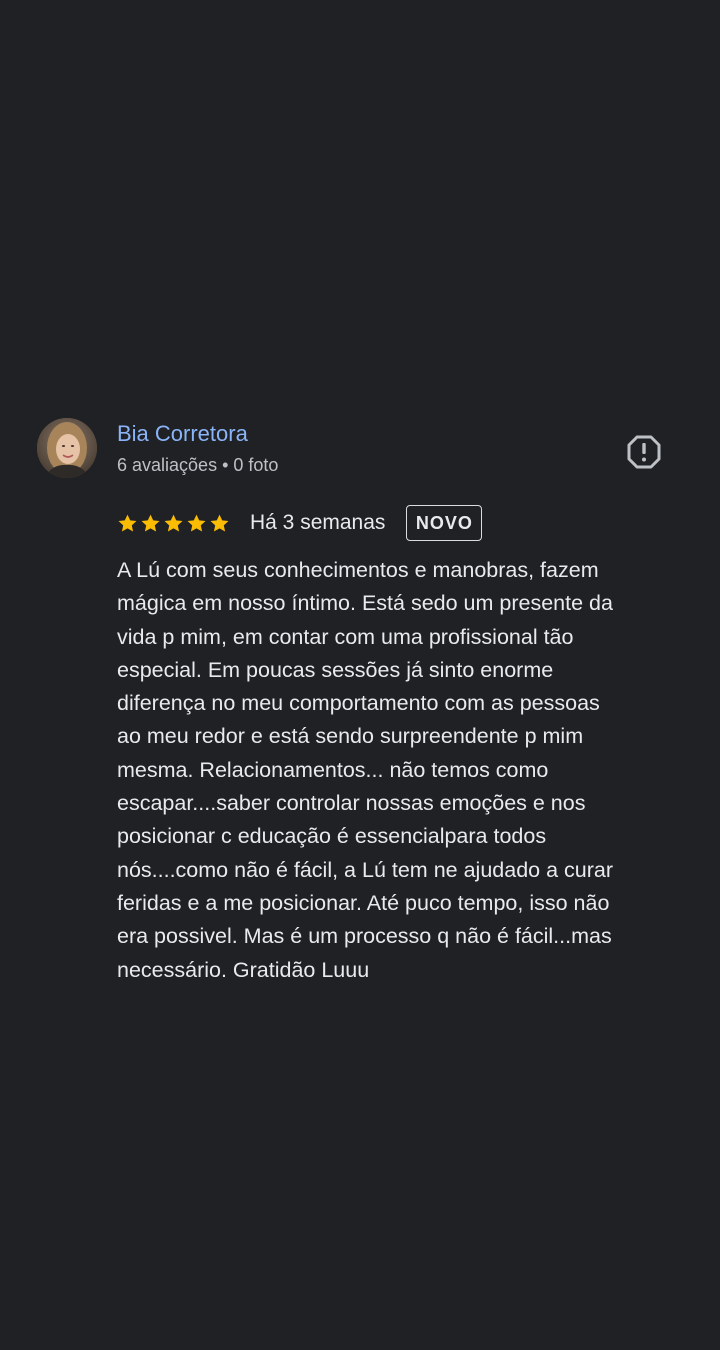 Image resolution: width=720 pixels, height=1350 pixels. I want to click on review-text-line: mesma. Relacionamentos... não temos como, so click(333, 769).